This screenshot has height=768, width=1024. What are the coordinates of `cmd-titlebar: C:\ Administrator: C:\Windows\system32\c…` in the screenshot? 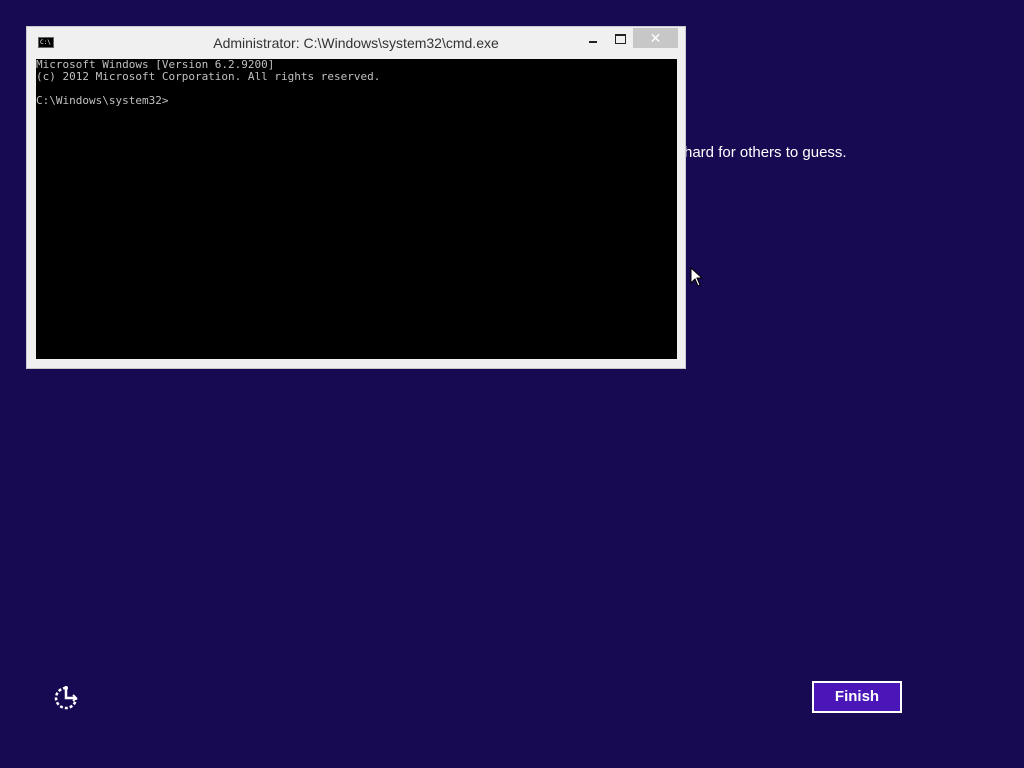 It's located at (356, 42).